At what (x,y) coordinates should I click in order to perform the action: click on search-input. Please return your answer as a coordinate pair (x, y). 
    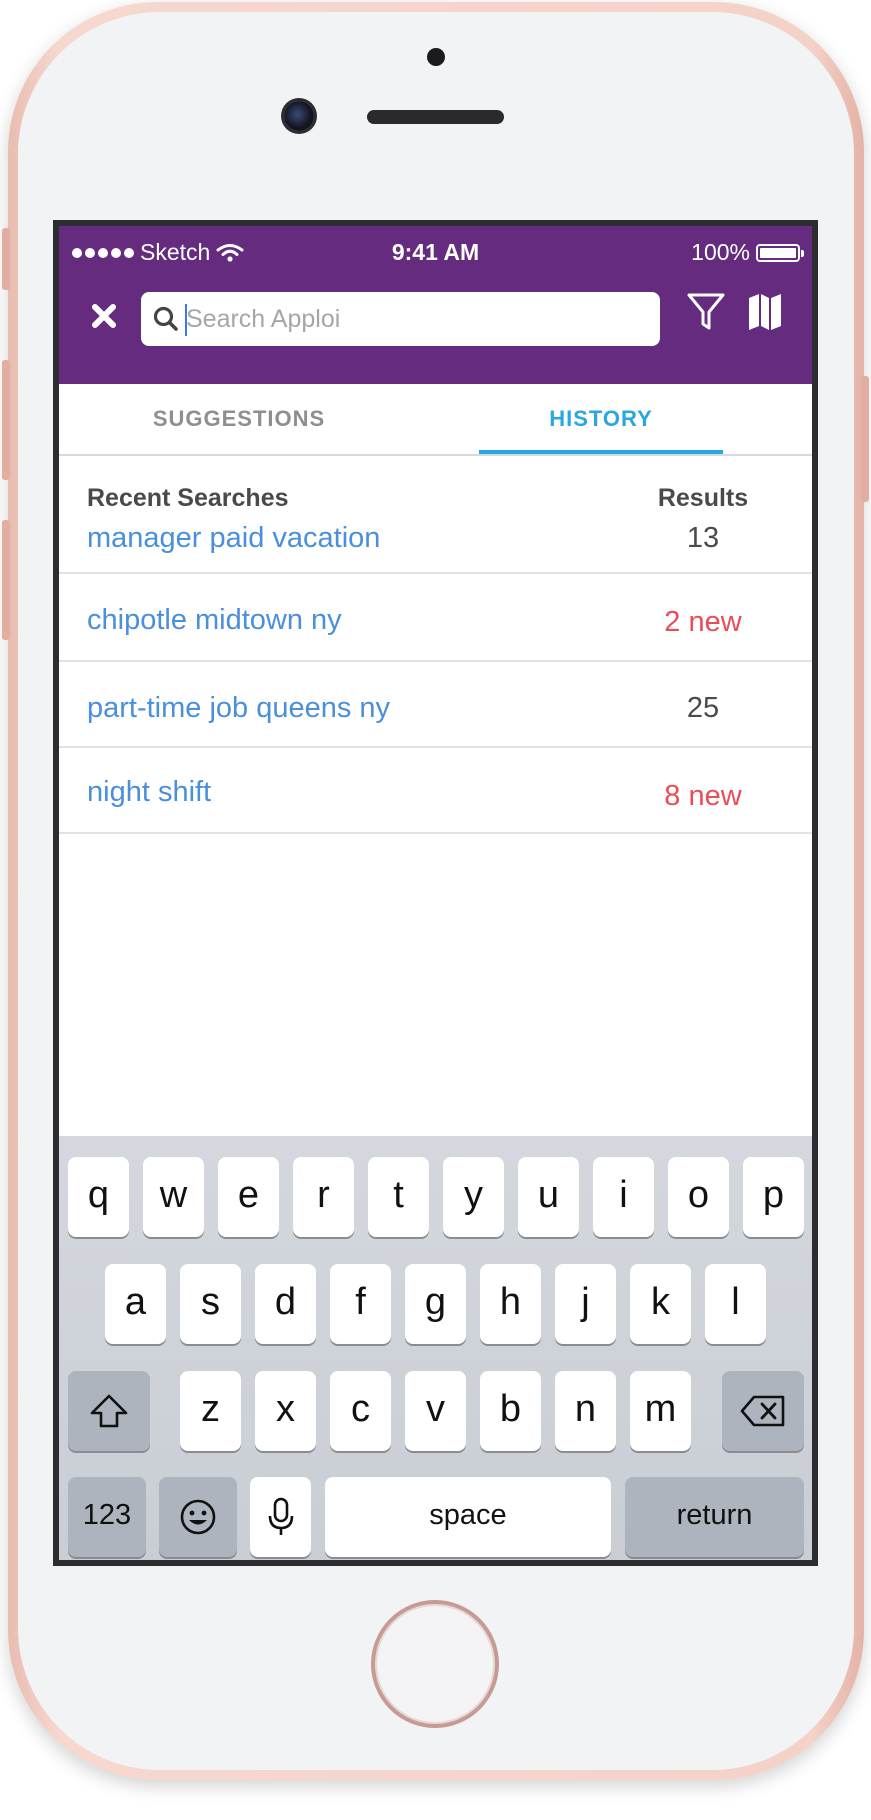
    Looking at the image, I should click on (416, 319).